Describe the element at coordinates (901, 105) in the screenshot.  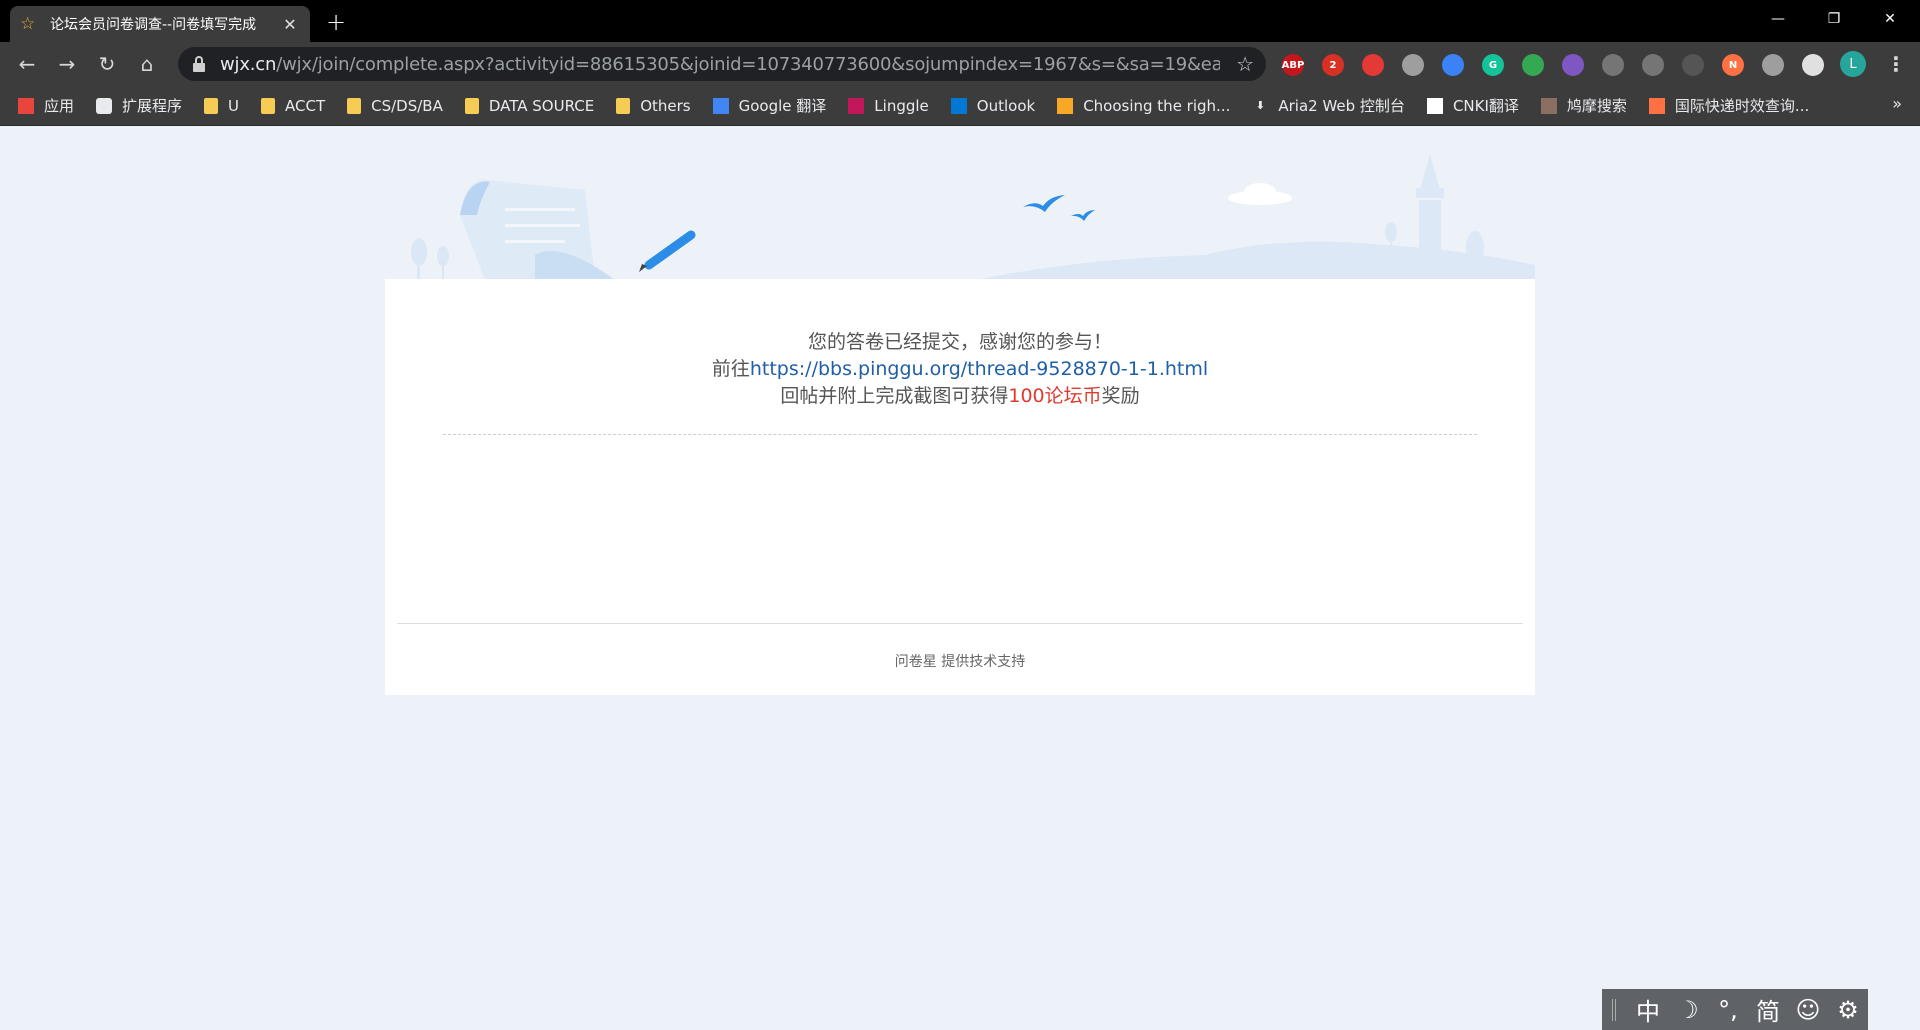
I see `bookmark-label: Linggle` at that location.